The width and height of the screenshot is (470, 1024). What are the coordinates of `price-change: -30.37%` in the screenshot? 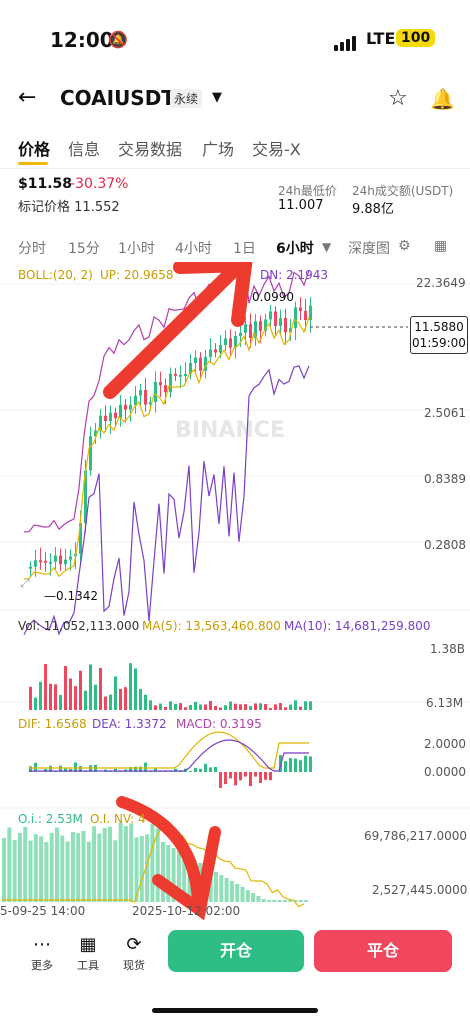 It's located at (99, 184).